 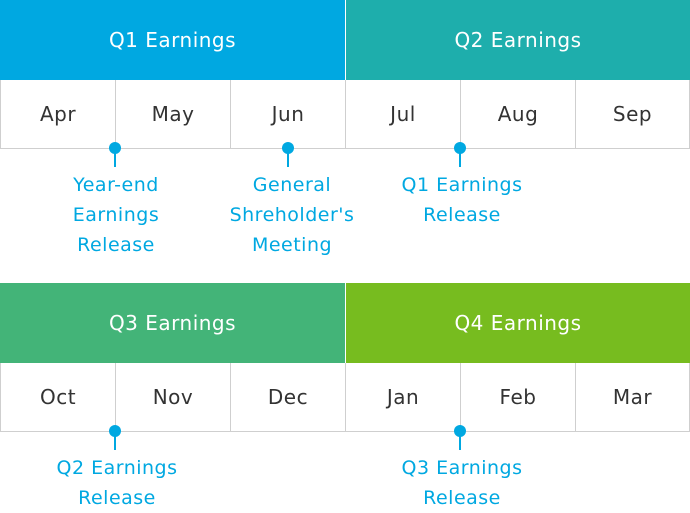 I want to click on event-label-line: Year-end, so click(x=116, y=185).